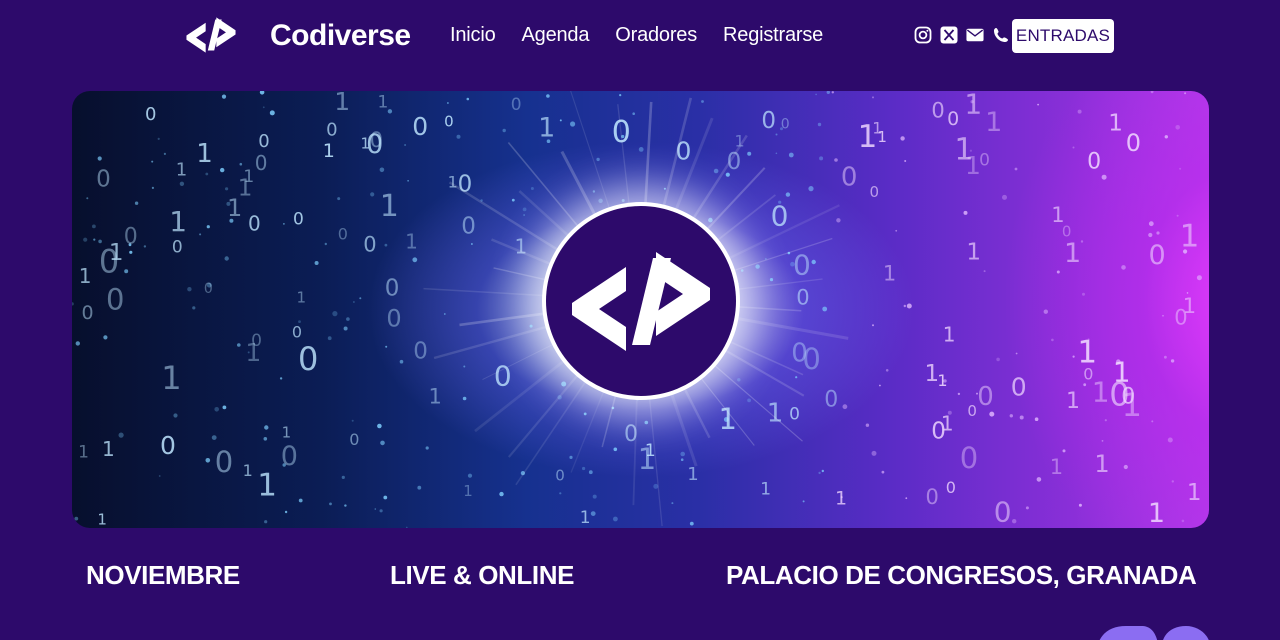 The height and width of the screenshot is (640, 1280). I want to click on social-links, so click(962, 35).